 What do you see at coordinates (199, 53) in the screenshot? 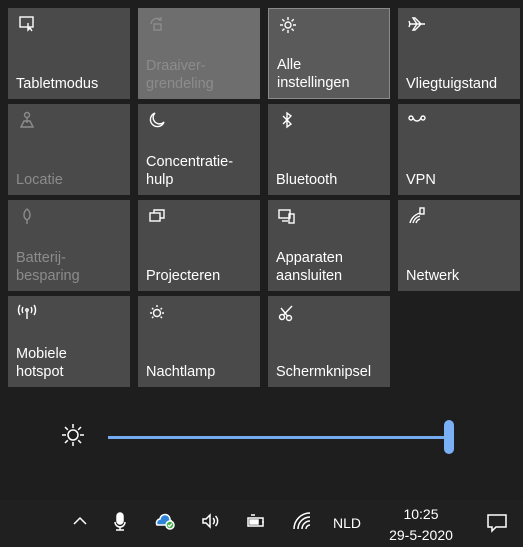
I see `tile-rotation-lock: Draaiver- grendeling` at bounding box center [199, 53].